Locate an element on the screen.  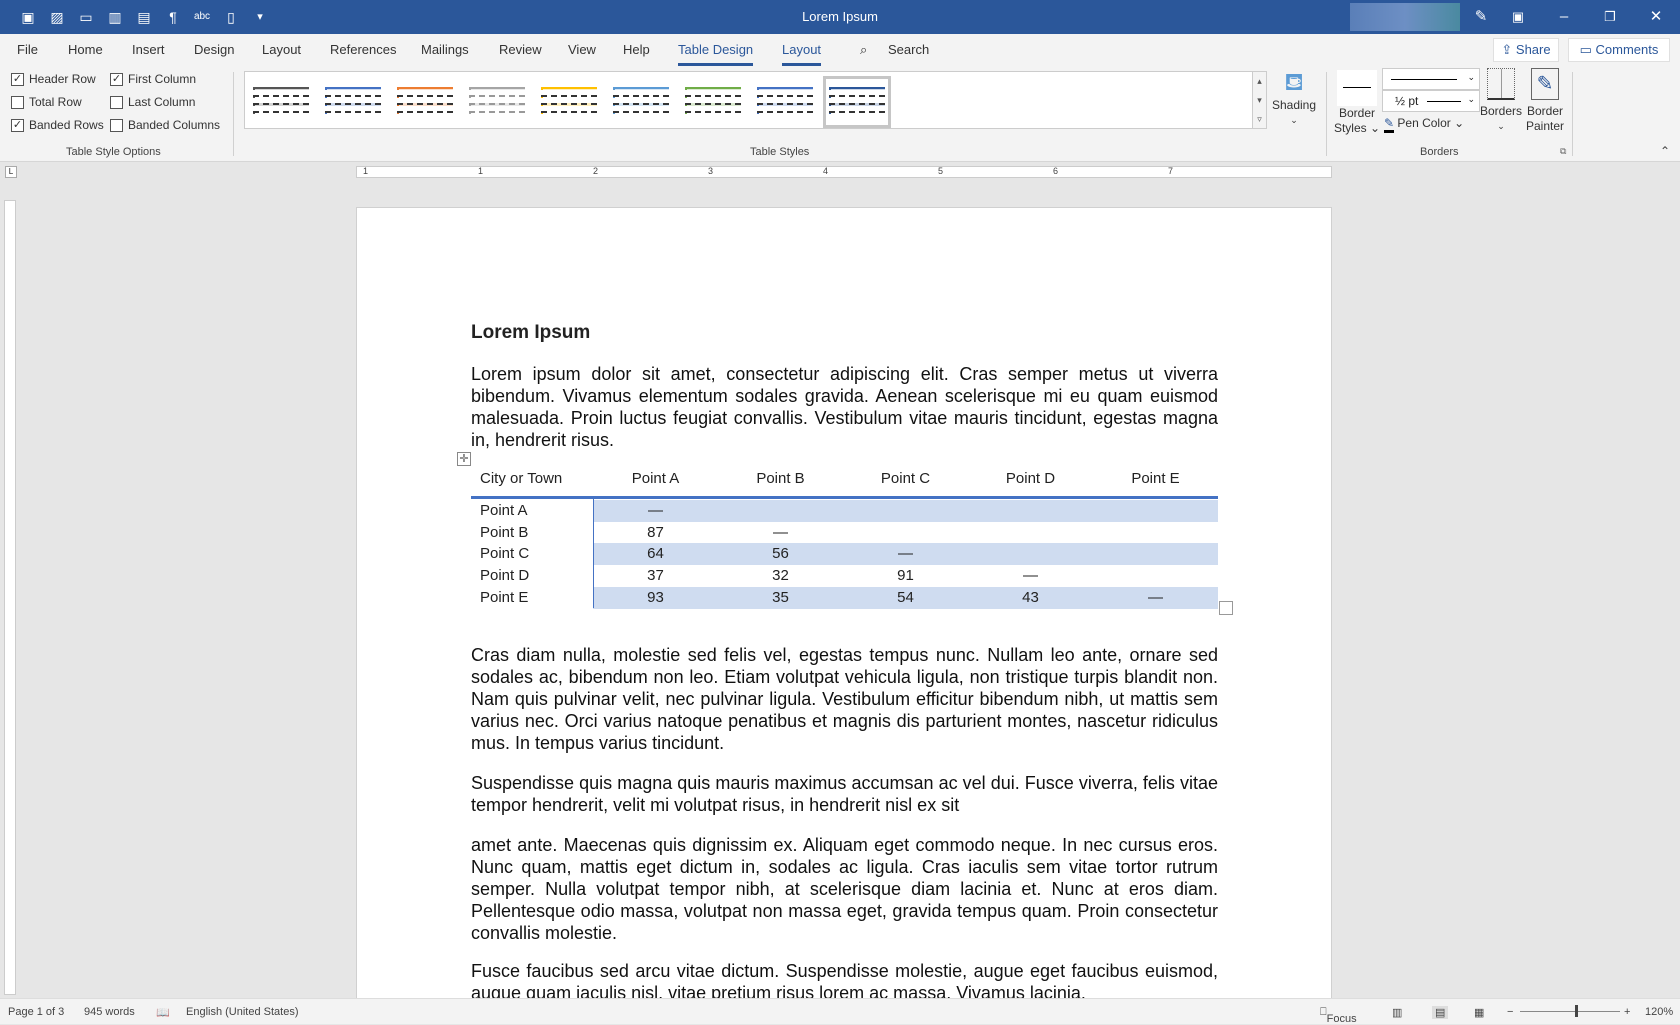
table-header-cell: Point B is located at coordinates (780, 478).